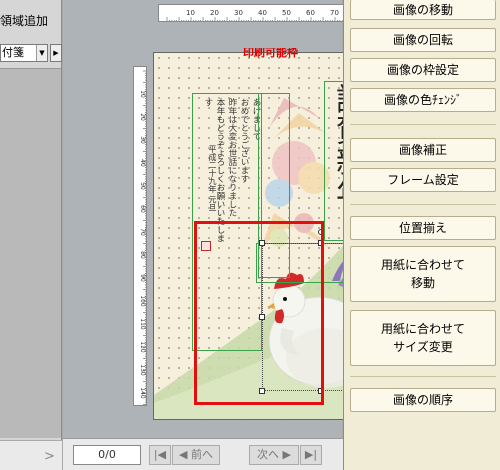 The image size is (500, 470). I want to click on image-correction-button: 画像補正, so click(423, 150).